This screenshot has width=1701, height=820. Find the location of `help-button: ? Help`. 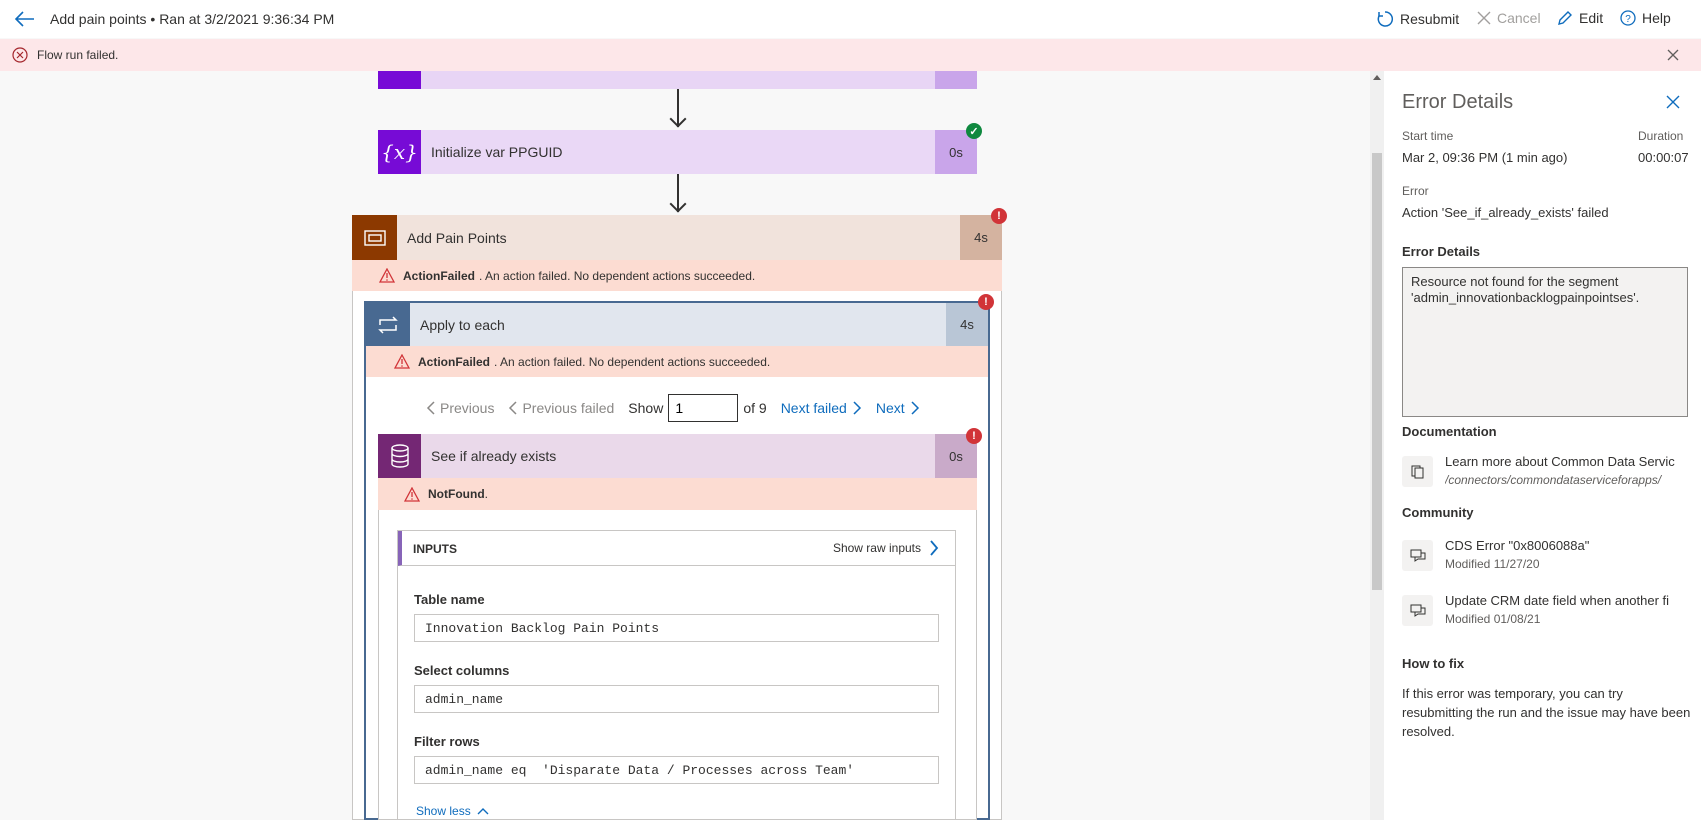

help-button: ? Help is located at coordinates (1645, 18).